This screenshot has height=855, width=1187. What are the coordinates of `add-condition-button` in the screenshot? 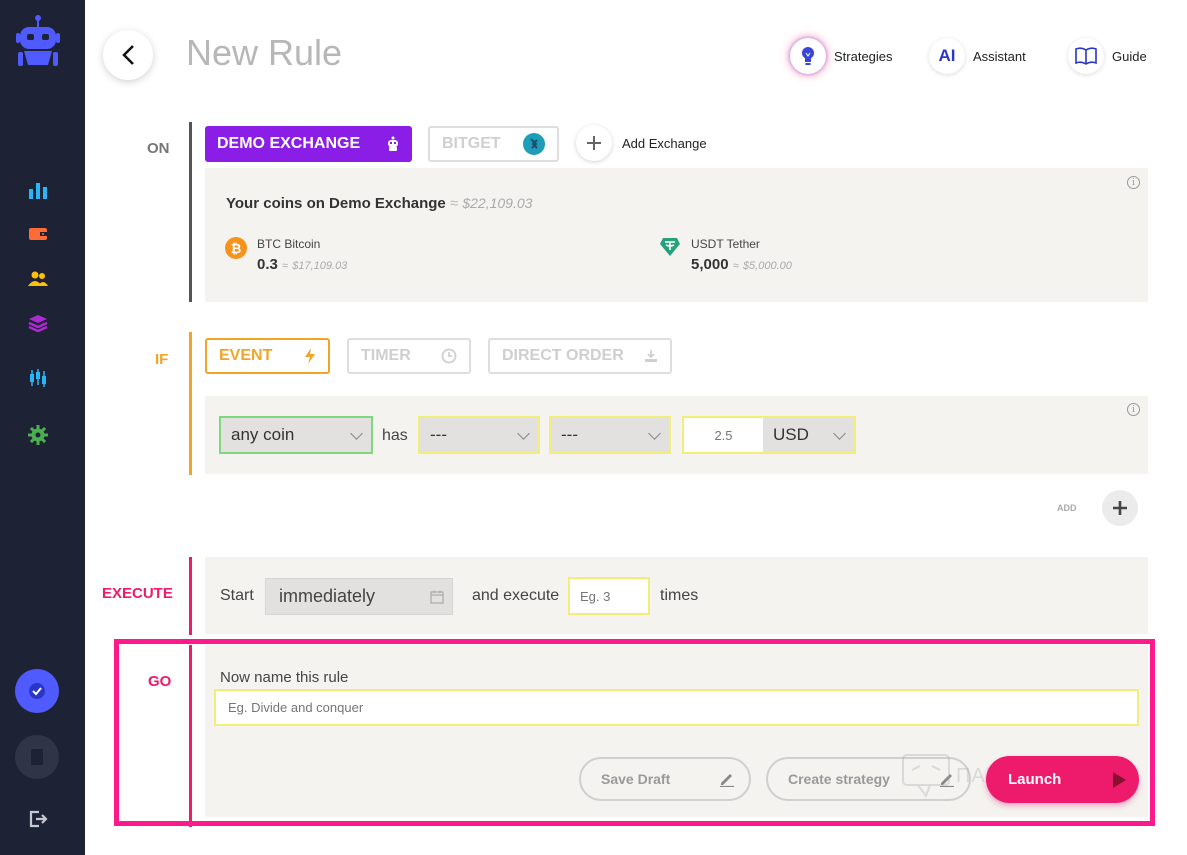 It's located at (1120, 508).